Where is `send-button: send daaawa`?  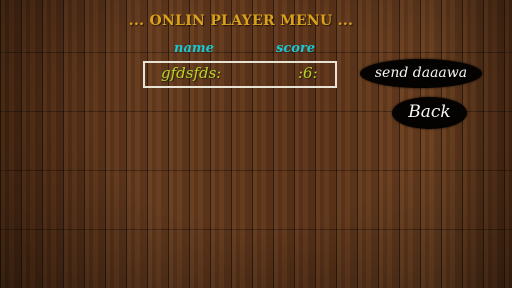
send-button: send daaawa is located at coordinates (421, 73).